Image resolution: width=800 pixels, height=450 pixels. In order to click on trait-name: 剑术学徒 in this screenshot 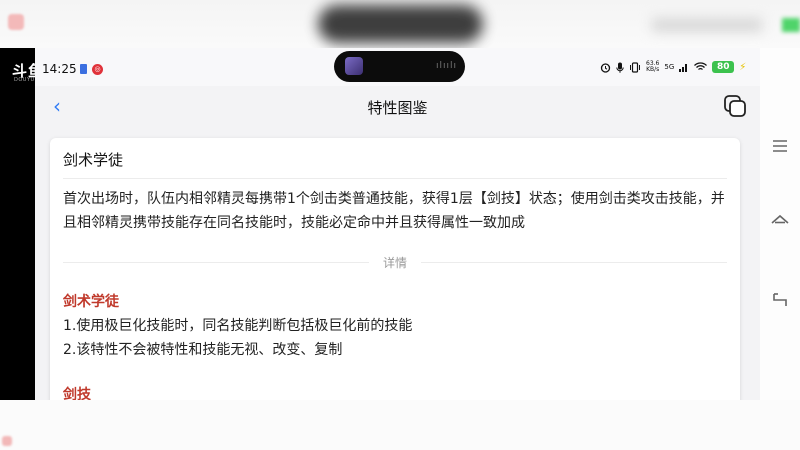, I will do `click(93, 160)`.